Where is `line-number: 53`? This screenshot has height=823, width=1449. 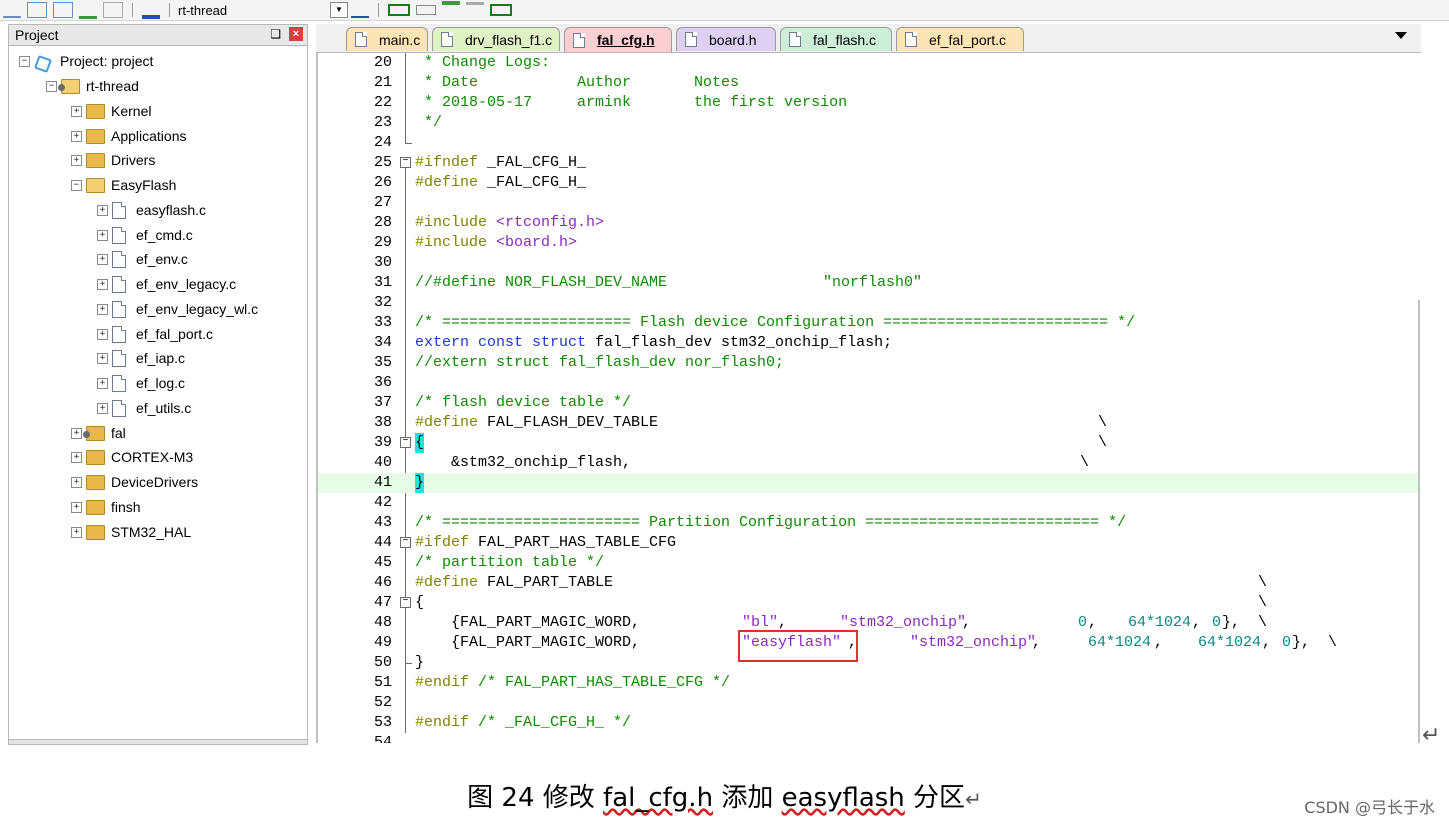
line-number: 53 is located at coordinates (382, 722).